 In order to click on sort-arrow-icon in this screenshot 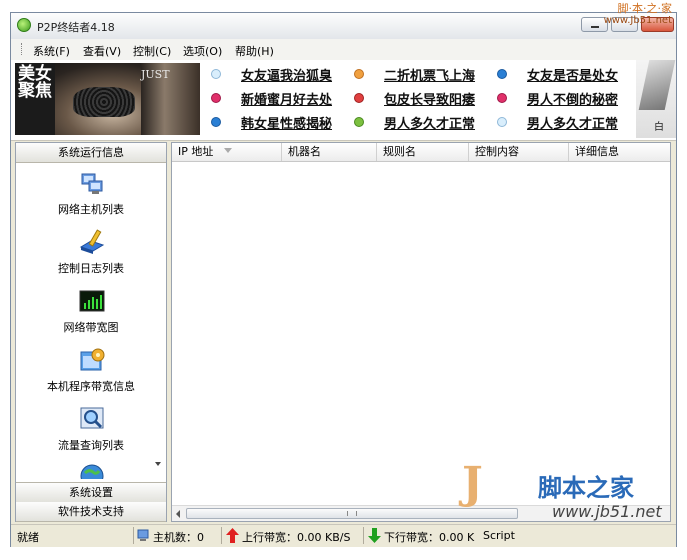, I will do `click(228, 150)`.